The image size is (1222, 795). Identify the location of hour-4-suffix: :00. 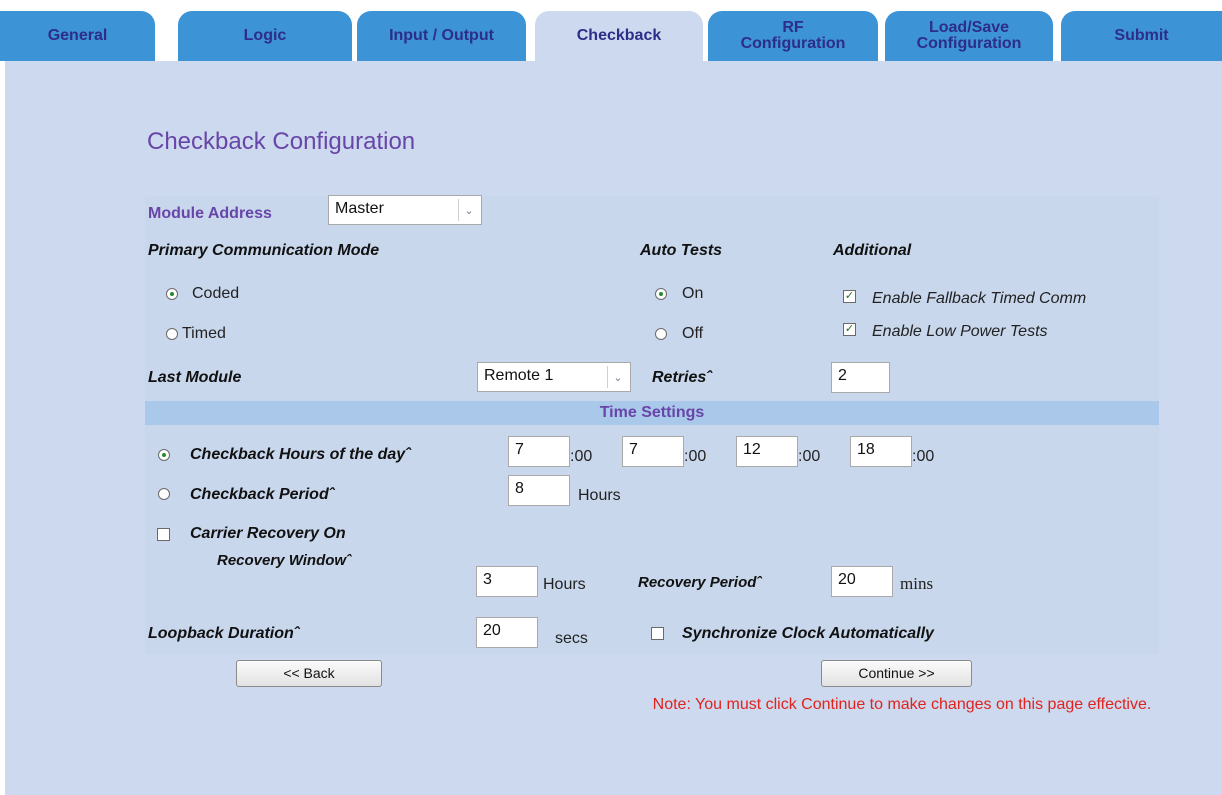
(923, 456).